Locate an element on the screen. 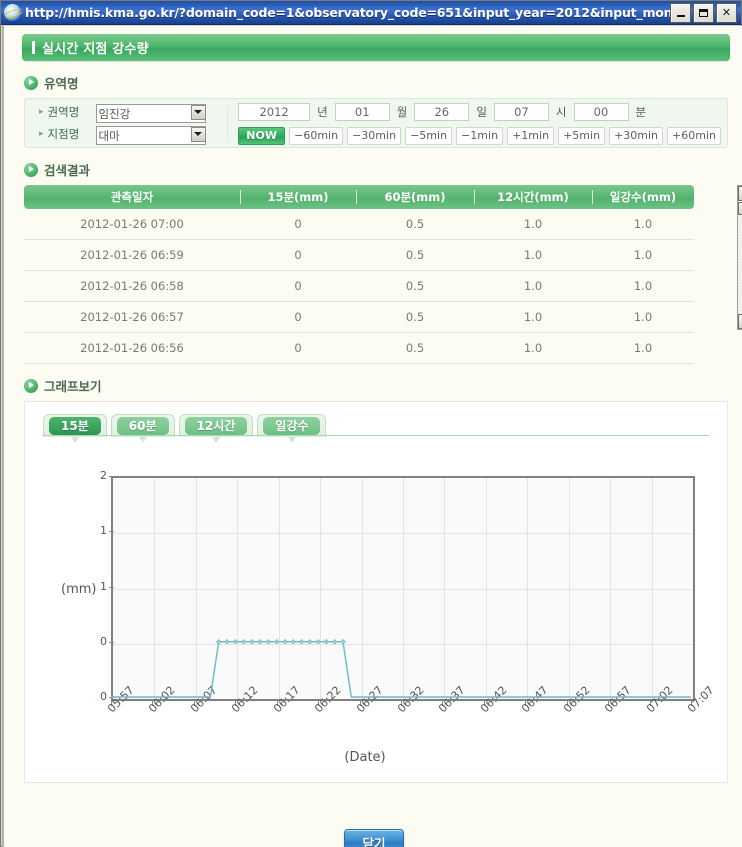 The height and width of the screenshot is (847, 742). region-select: 임진강 is located at coordinates (150, 113).